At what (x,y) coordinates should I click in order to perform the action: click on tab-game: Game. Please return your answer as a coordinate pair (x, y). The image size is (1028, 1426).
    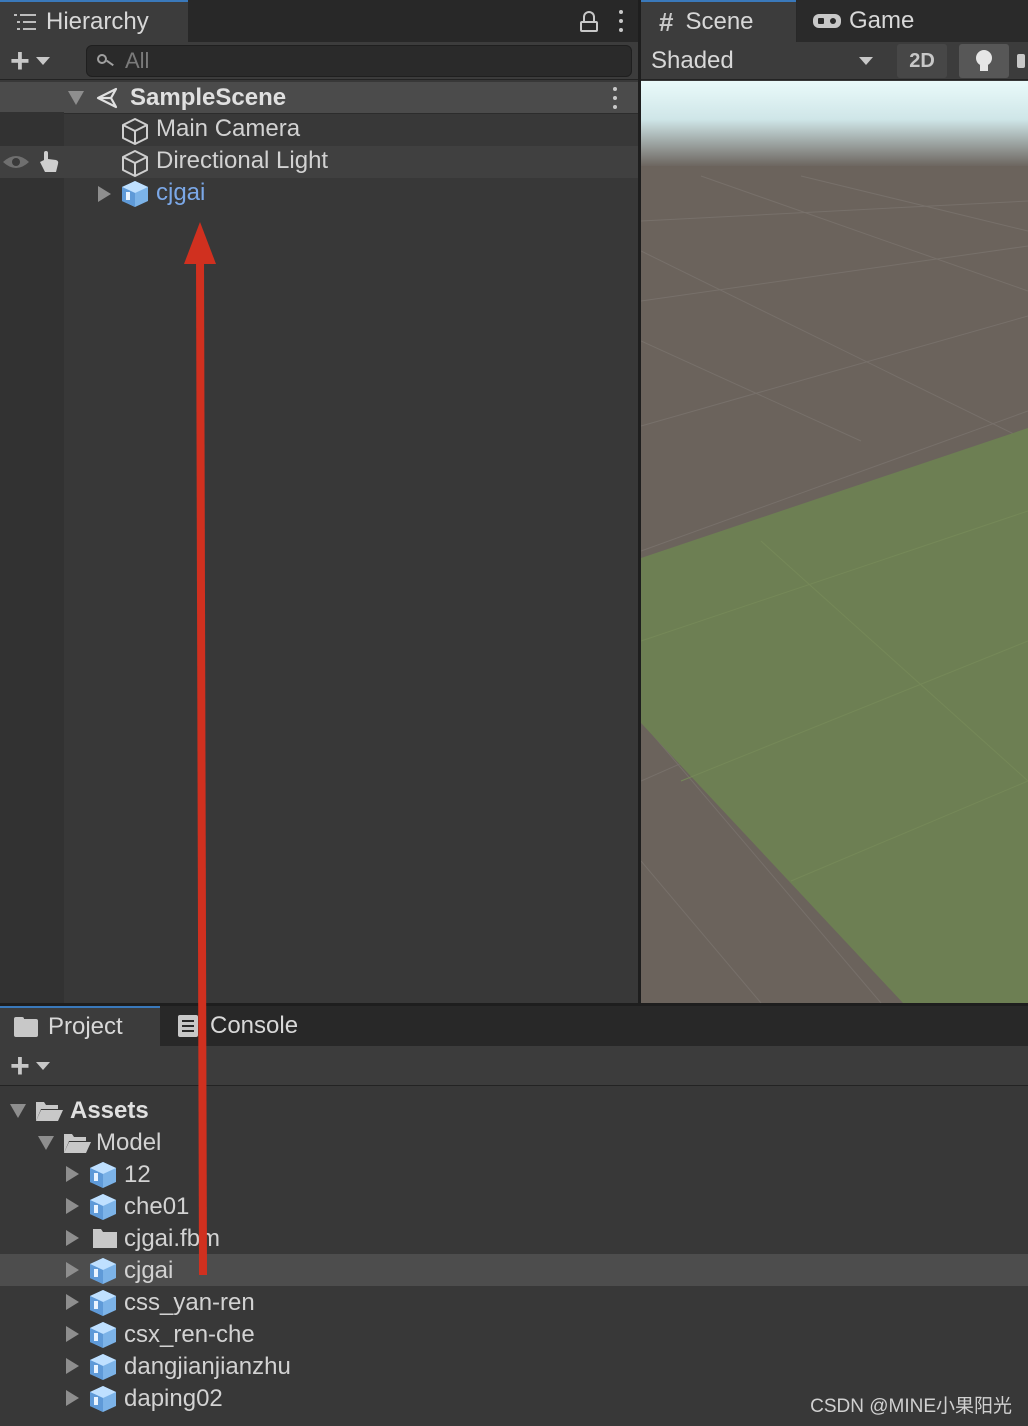
    Looking at the image, I should click on (912, 21).